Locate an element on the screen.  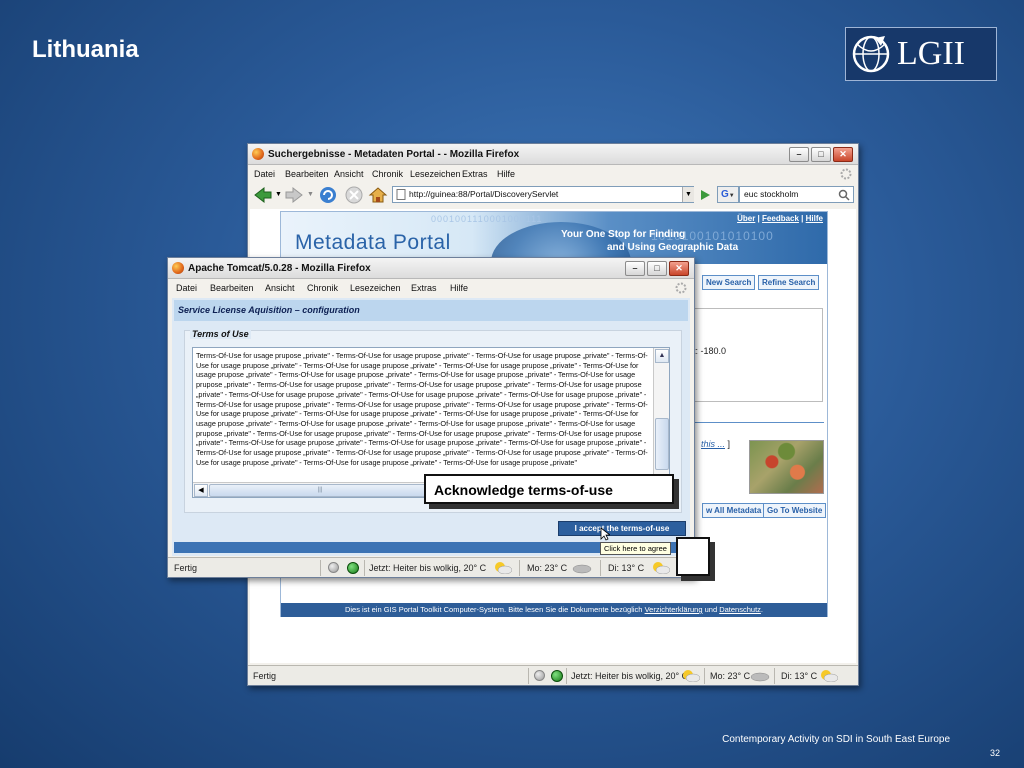
accept-terms-button: I accept the terms-of-use is located at coordinates (622, 528).